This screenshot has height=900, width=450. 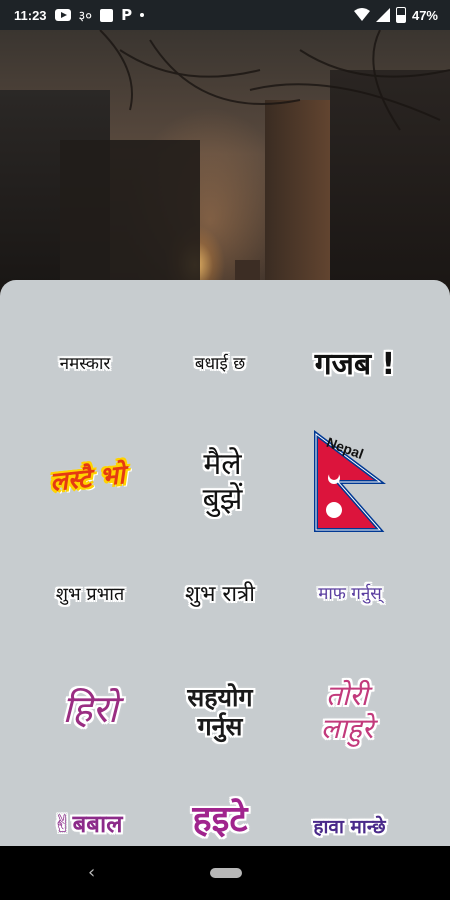 I want to click on battery-percent: 47%, so click(x=424, y=15).